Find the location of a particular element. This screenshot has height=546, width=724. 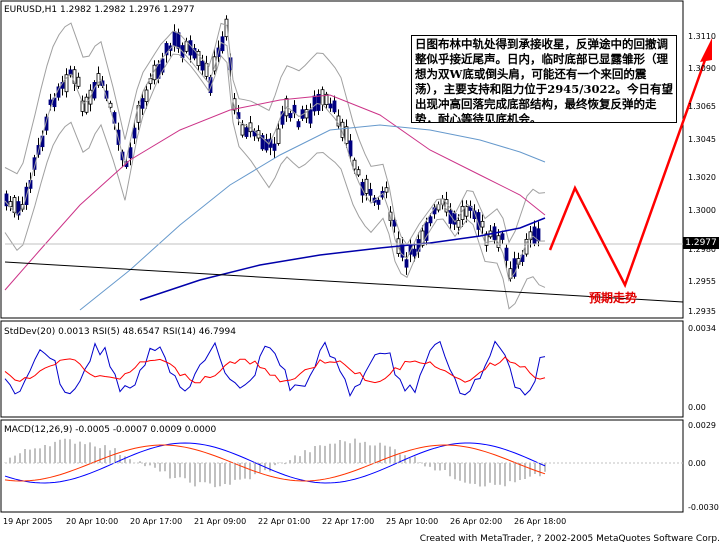

macd-scale-label: -0.0030 is located at coordinates (703, 507).